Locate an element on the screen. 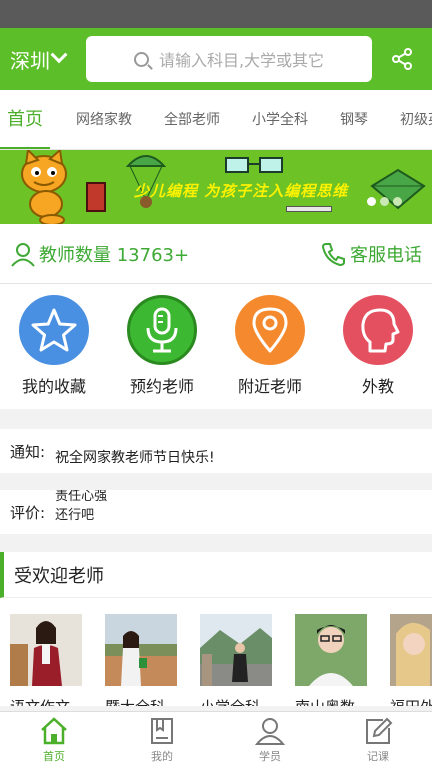 This screenshot has width=432, height=768. chevron-down-icon is located at coordinates (59, 55).